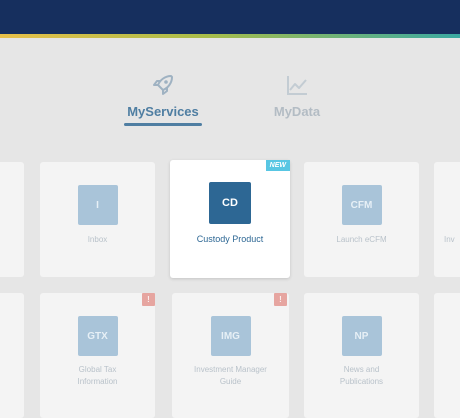  I want to click on tile-custody-product: NEW CD Custody Product, so click(230, 219).